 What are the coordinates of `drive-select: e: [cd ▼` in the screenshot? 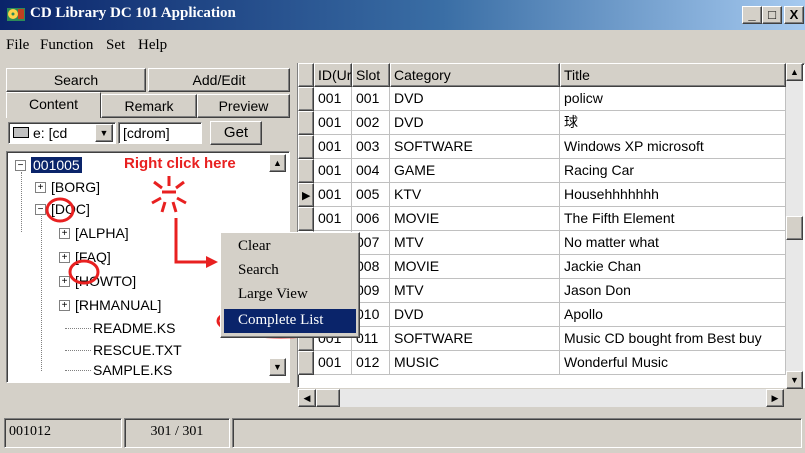 It's located at (62, 133).